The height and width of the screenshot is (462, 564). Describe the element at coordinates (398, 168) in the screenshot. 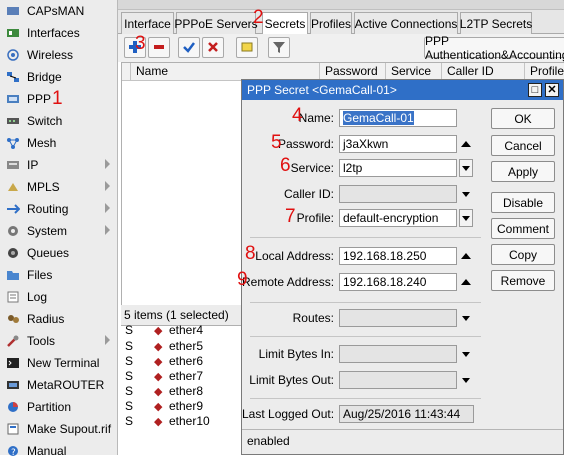

I see `service-select: l2tp` at that location.